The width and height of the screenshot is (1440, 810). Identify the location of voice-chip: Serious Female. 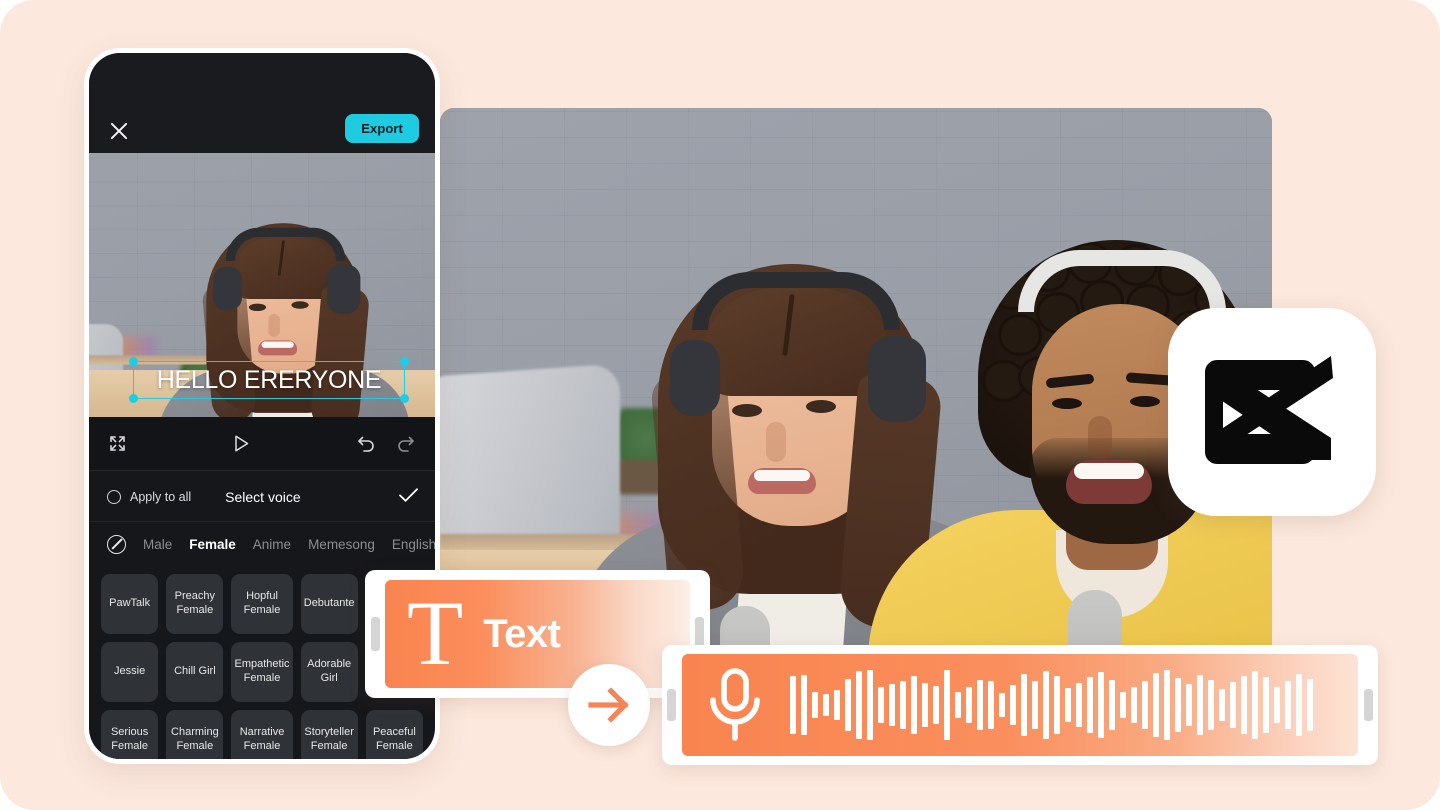
(130, 734).